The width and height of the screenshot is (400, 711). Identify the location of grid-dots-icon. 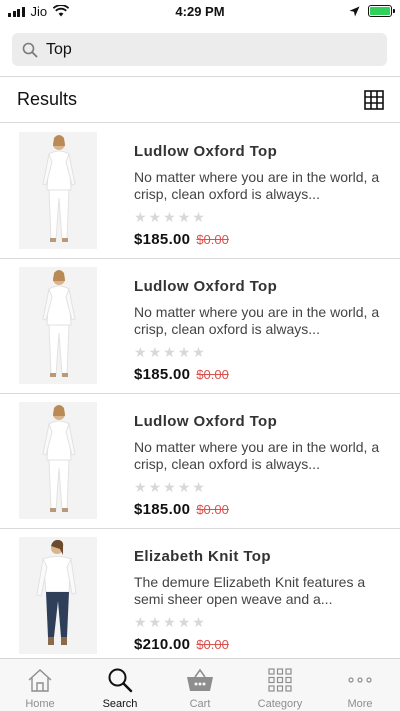
(280, 680).